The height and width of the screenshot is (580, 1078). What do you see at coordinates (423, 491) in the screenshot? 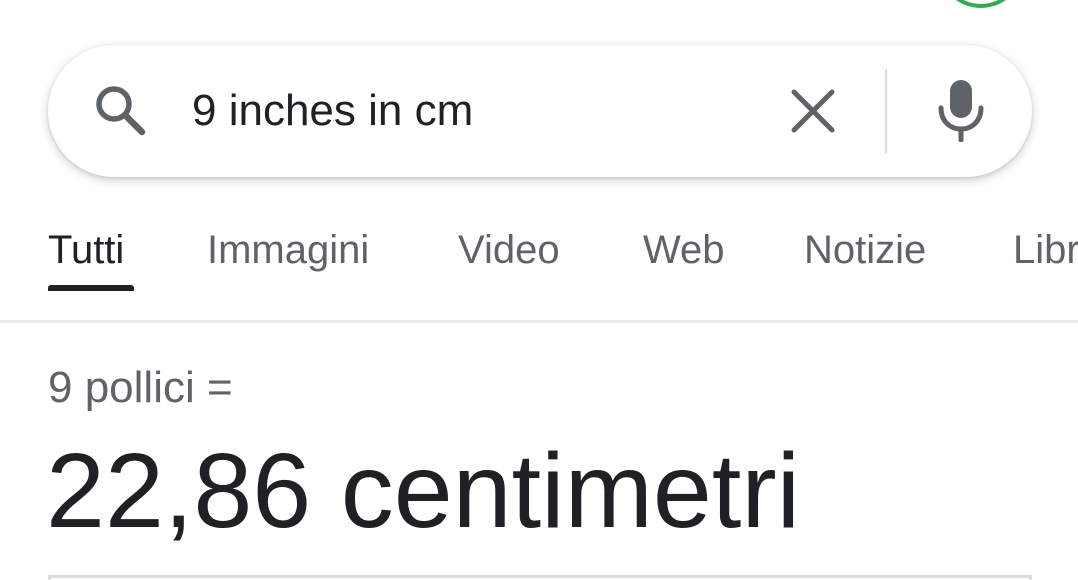
I see `conversion-result: 22,86 centimetri` at bounding box center [423, 491].